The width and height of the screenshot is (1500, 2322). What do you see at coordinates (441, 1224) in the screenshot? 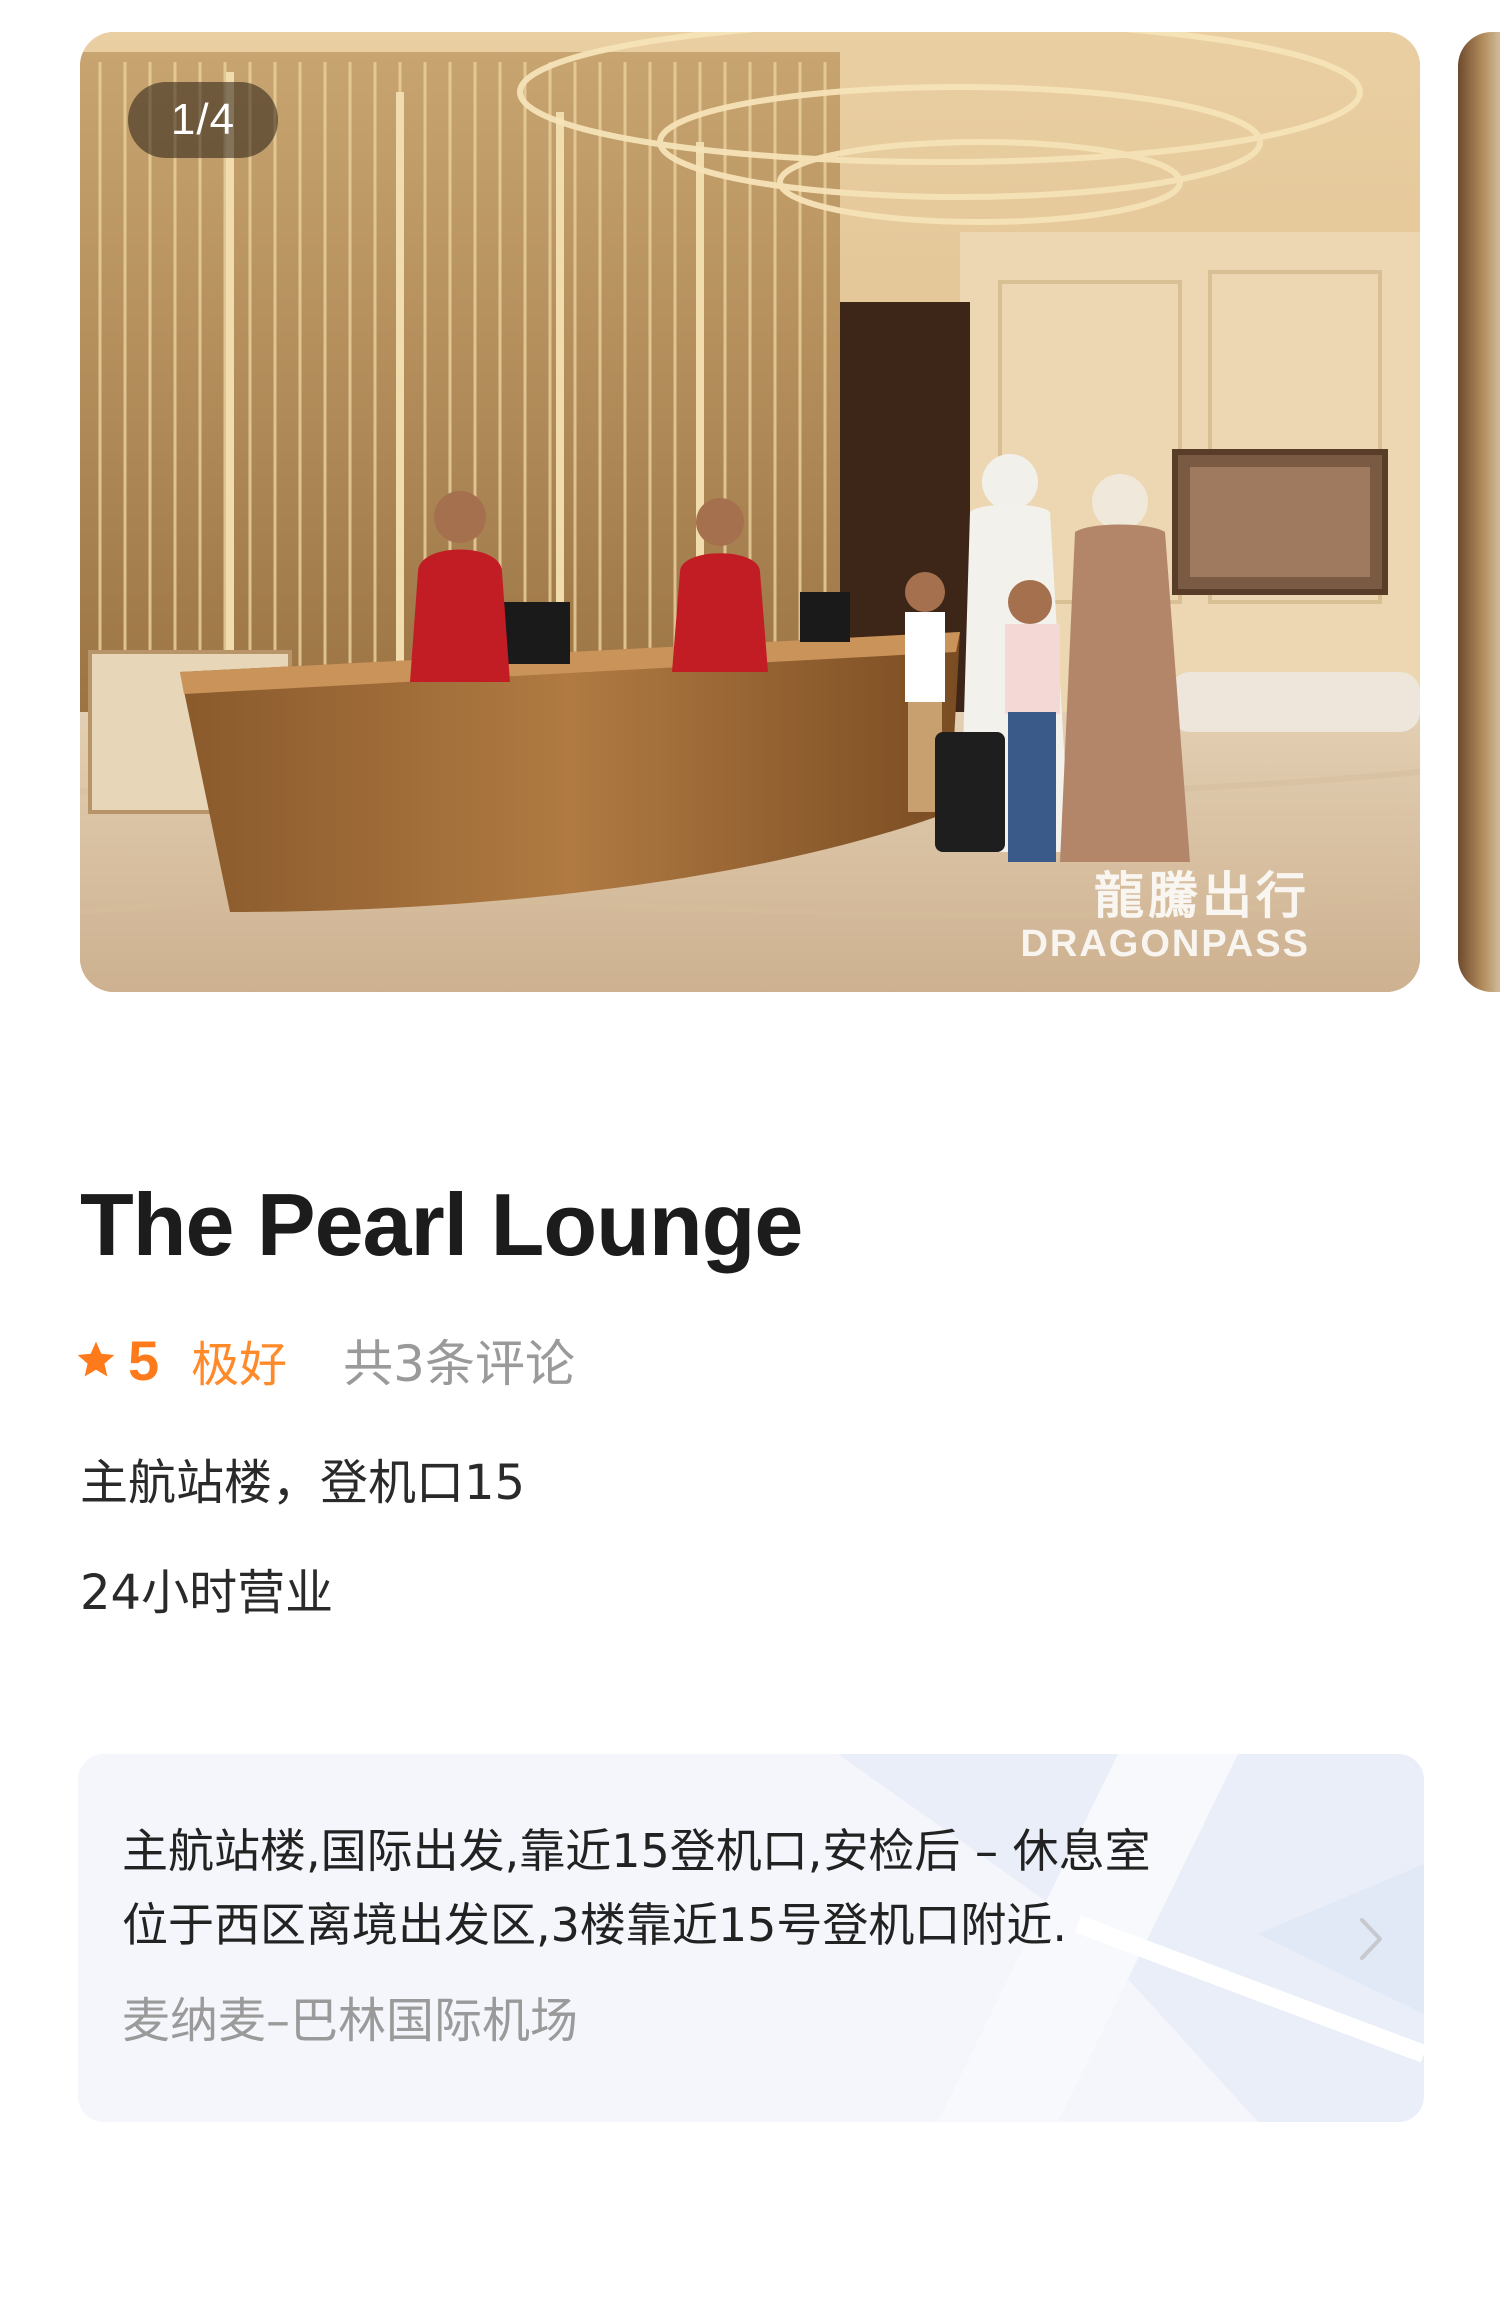
I see `lounge-name: The Pearl Lounge` at bounding box center [441, 1224].